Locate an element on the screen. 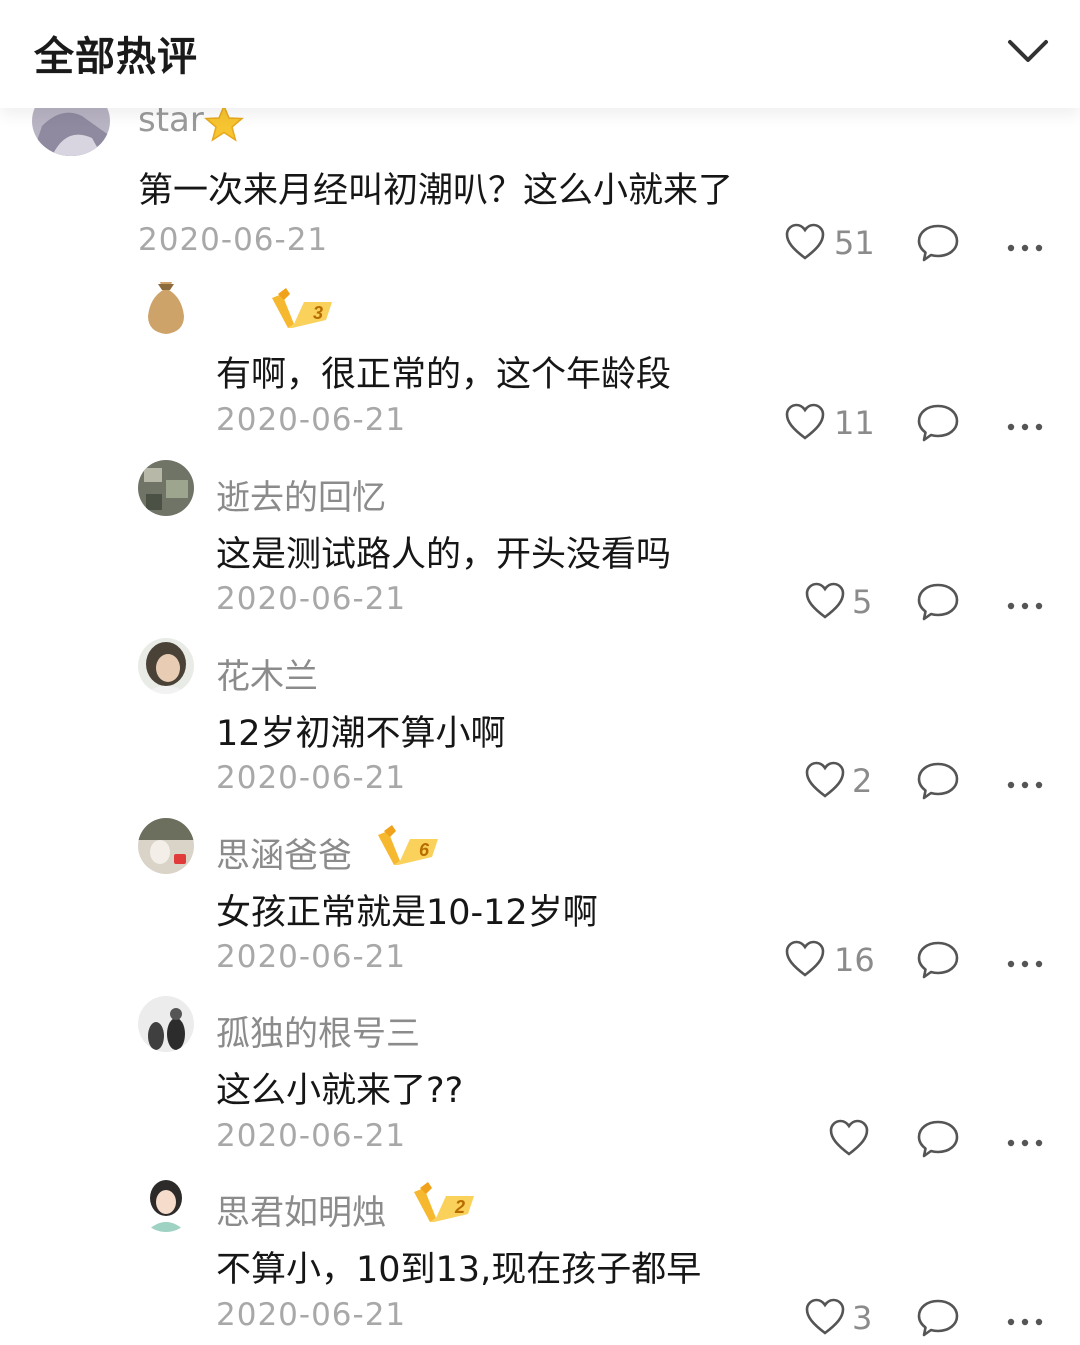  vip-badge-icon: 3 is located at coordinates (303, 310).